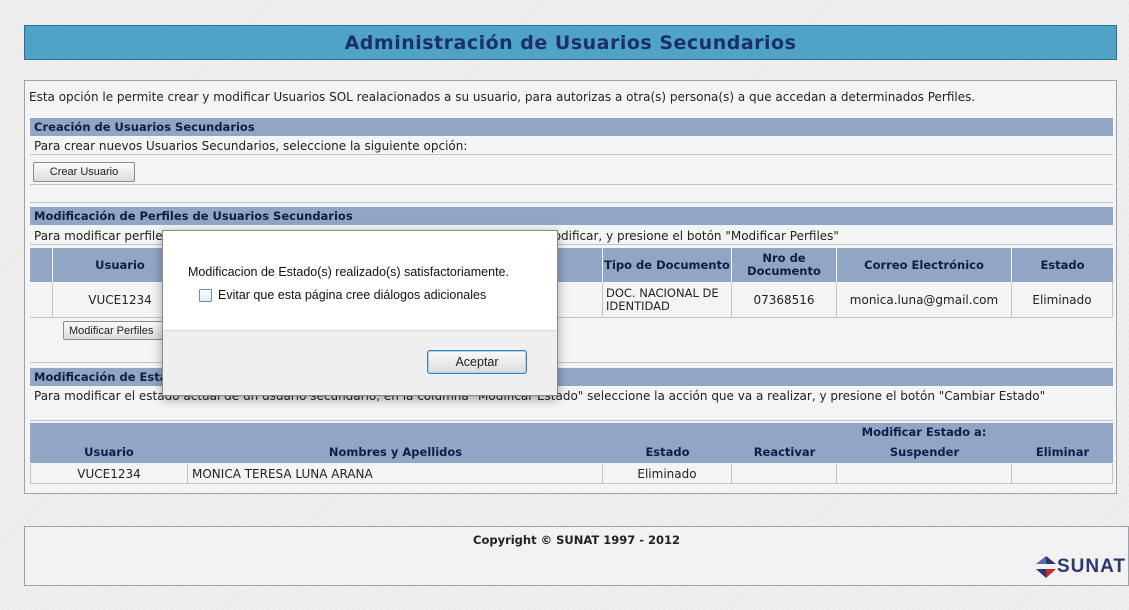 The width and height of the screenshot is (1129, 610). I want to click on accept-button: Aceptar, so click(477, 362).